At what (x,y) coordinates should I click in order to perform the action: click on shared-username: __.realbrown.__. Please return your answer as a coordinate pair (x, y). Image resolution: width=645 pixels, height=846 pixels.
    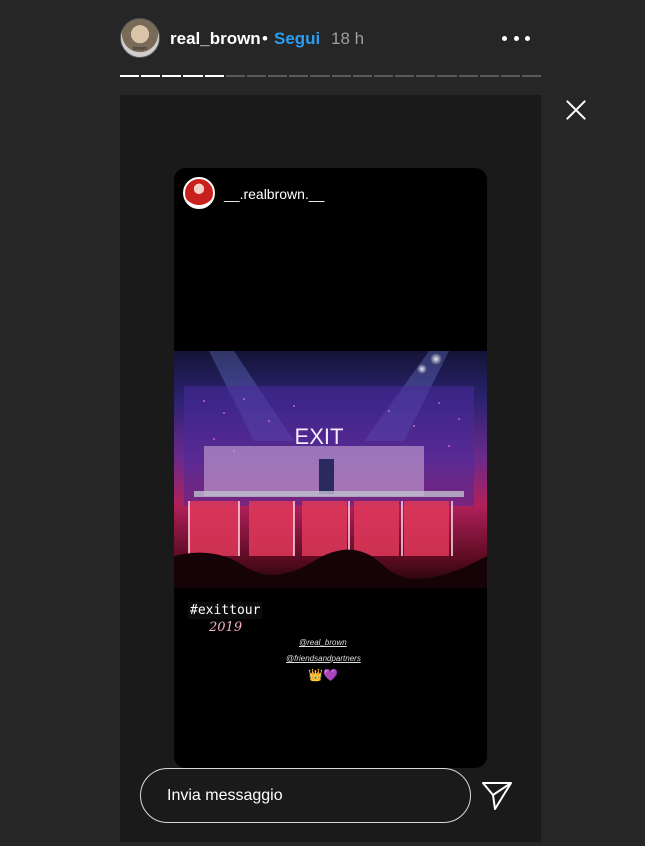
    Looking at the image, I should click on (274, 194).